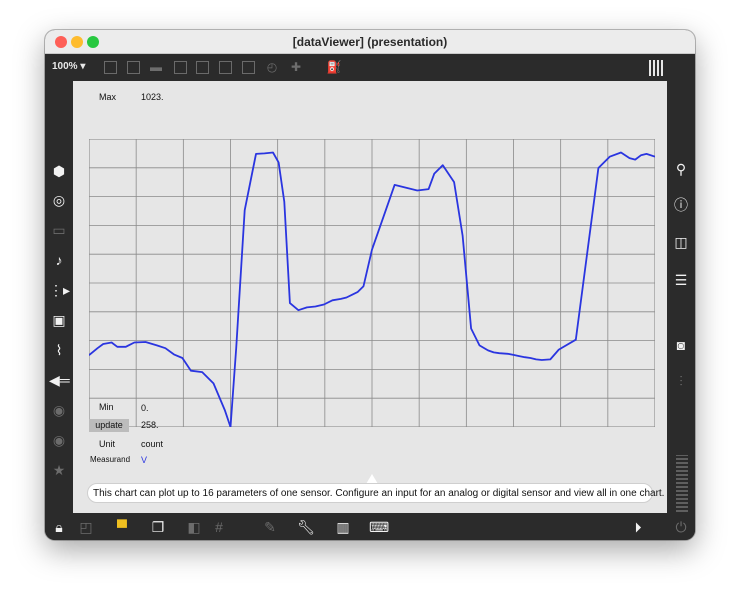  What do you see at coordinates (109, 425) in the screenshot?
I see `update-button: update` at bounding box center [109, 425].